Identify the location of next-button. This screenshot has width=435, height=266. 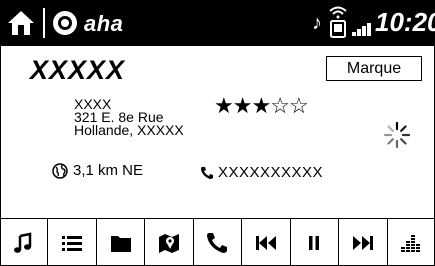
(363, 242).